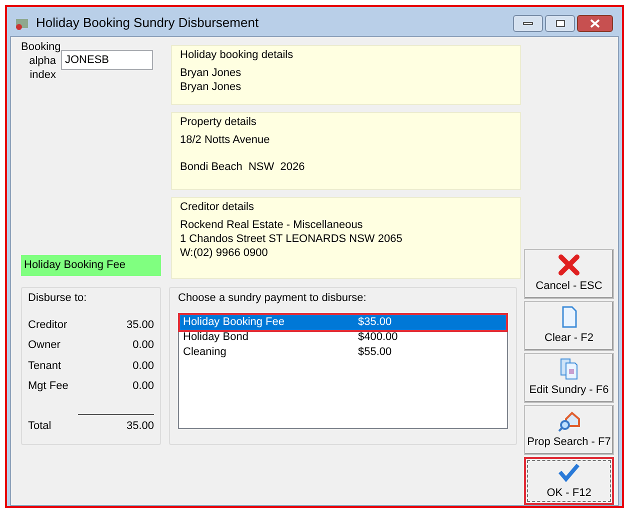  Describe the element at coordinates (343, 337) in the screenshot. I see `sundry-item: Holiday Bond $400.00` at that location.